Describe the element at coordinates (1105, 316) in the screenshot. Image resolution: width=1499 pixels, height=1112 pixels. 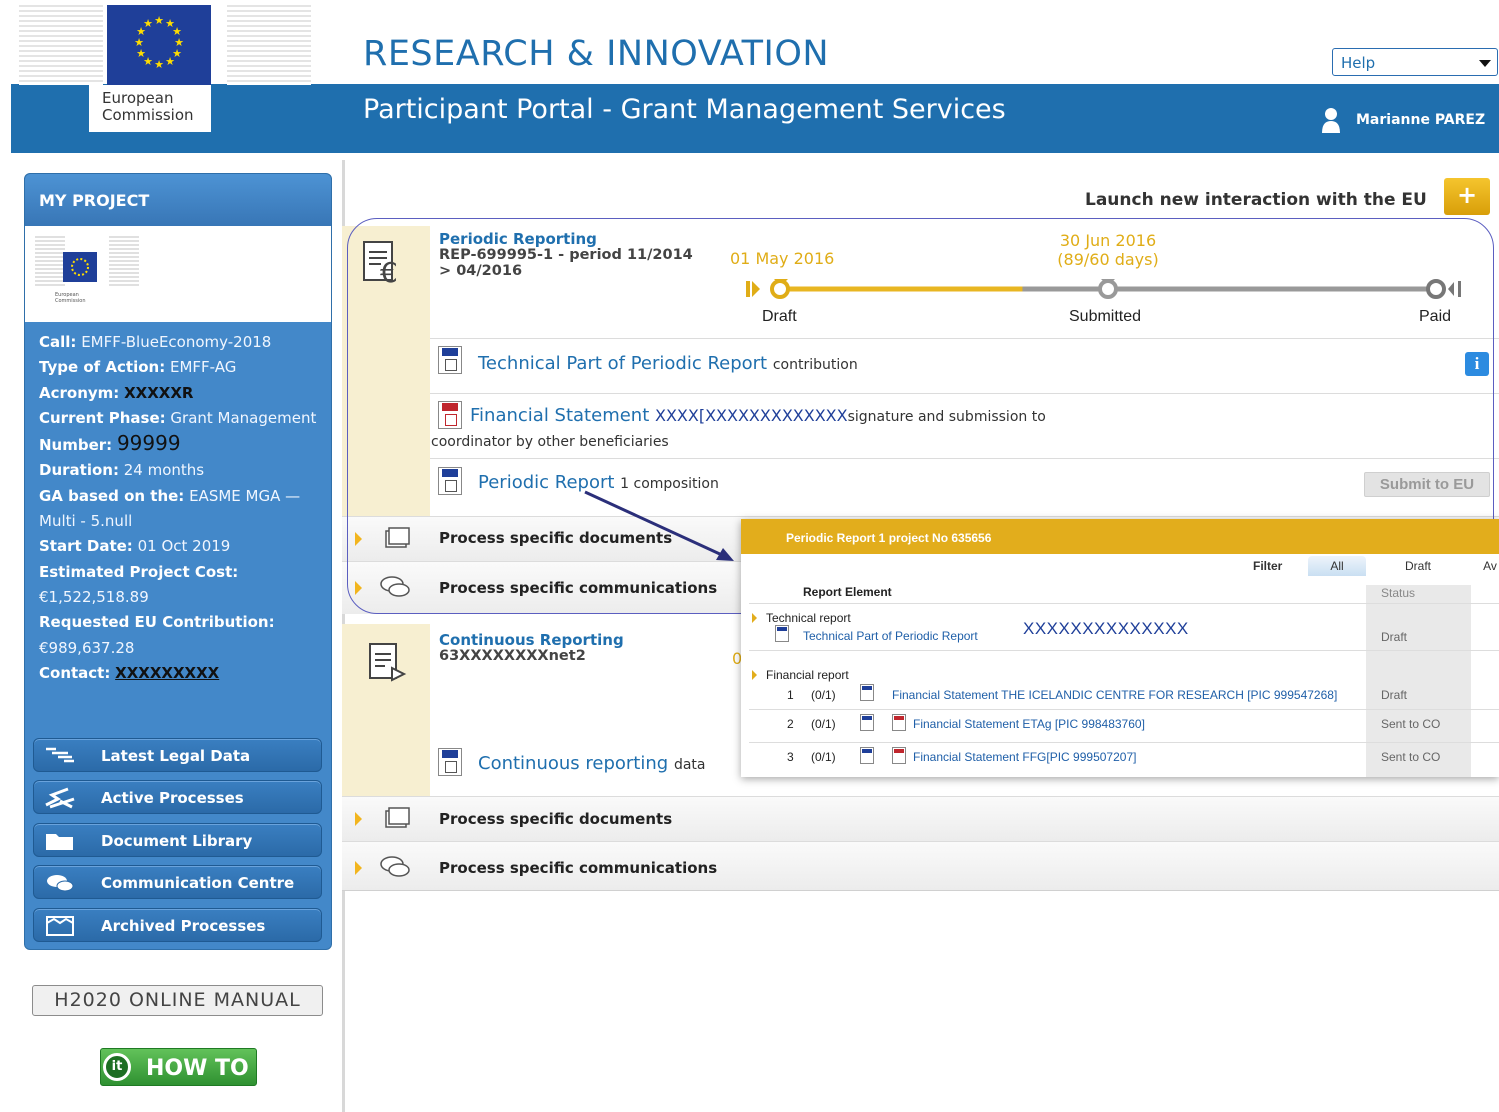
I see `step-submitted-label: Submitted` at that location.